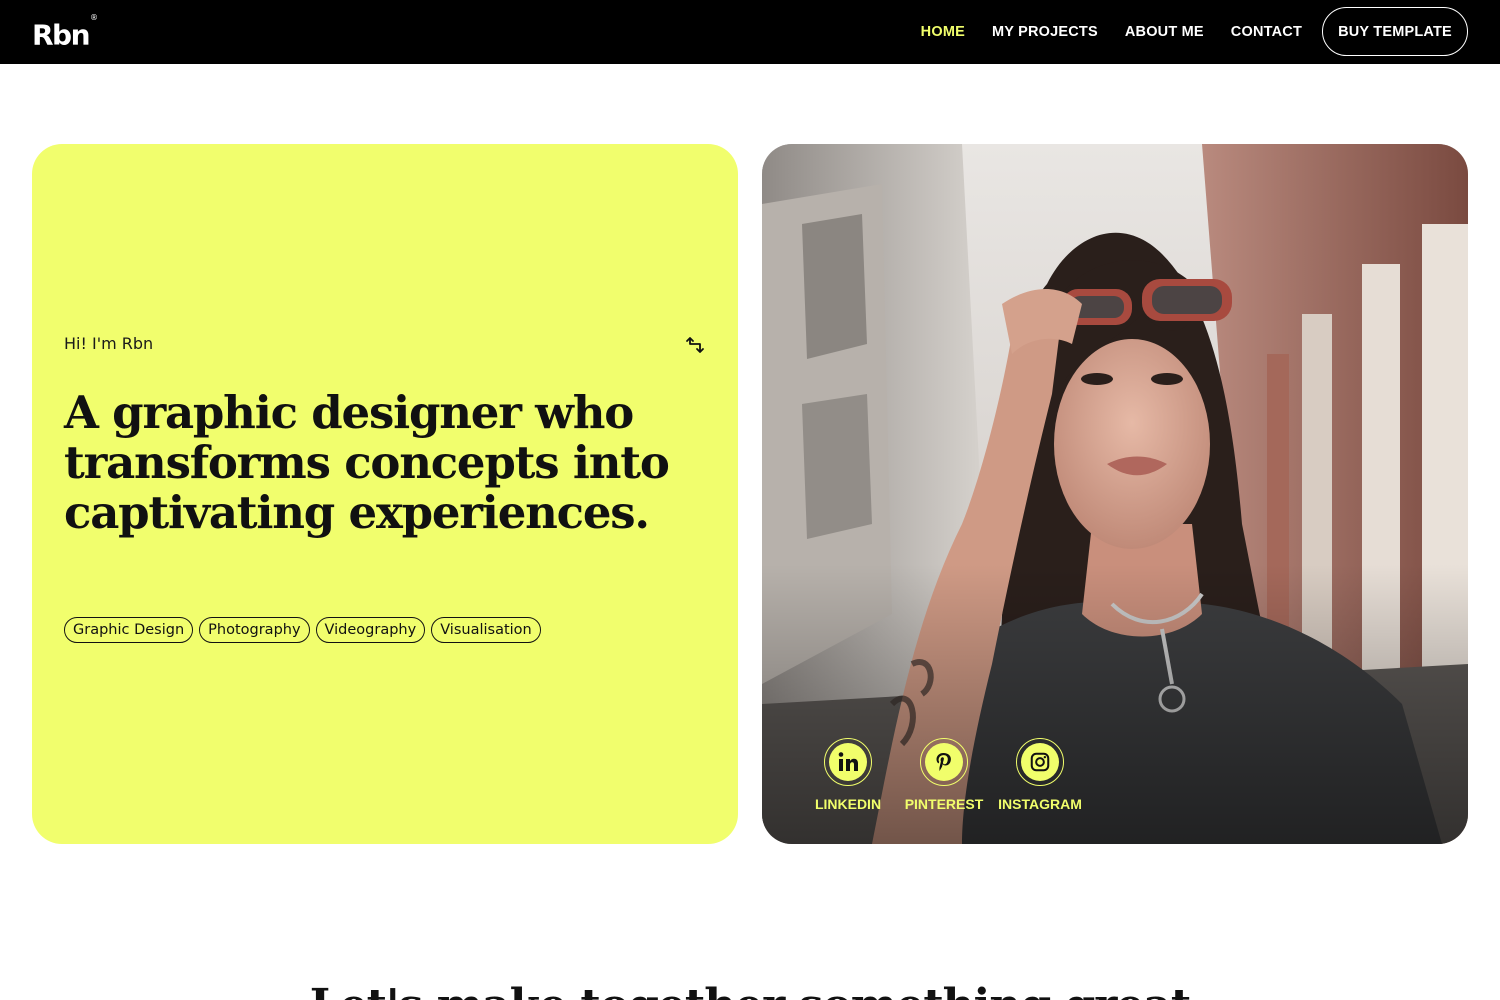 This screenshot has width=1500, height=1000. Describe the element at coordinates (486, 630) in the screenshot. I see `skill-tag: Visualisation` at that location.